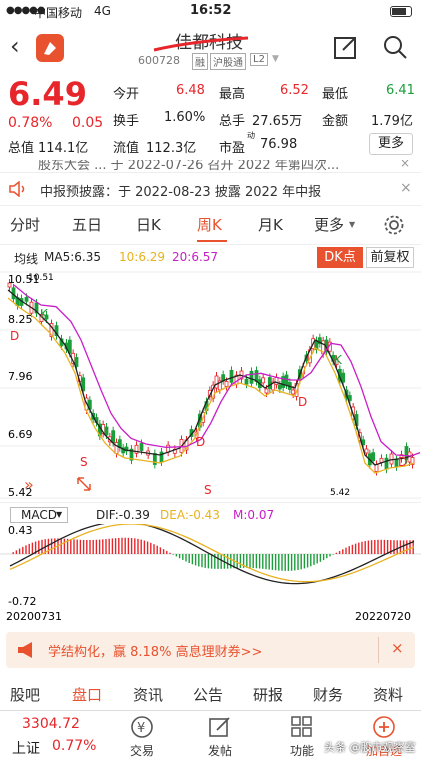 Image resolution: width=421 pixels, height=763 pixels. I want to click on m-value: M:0.07, so click(254, 515).